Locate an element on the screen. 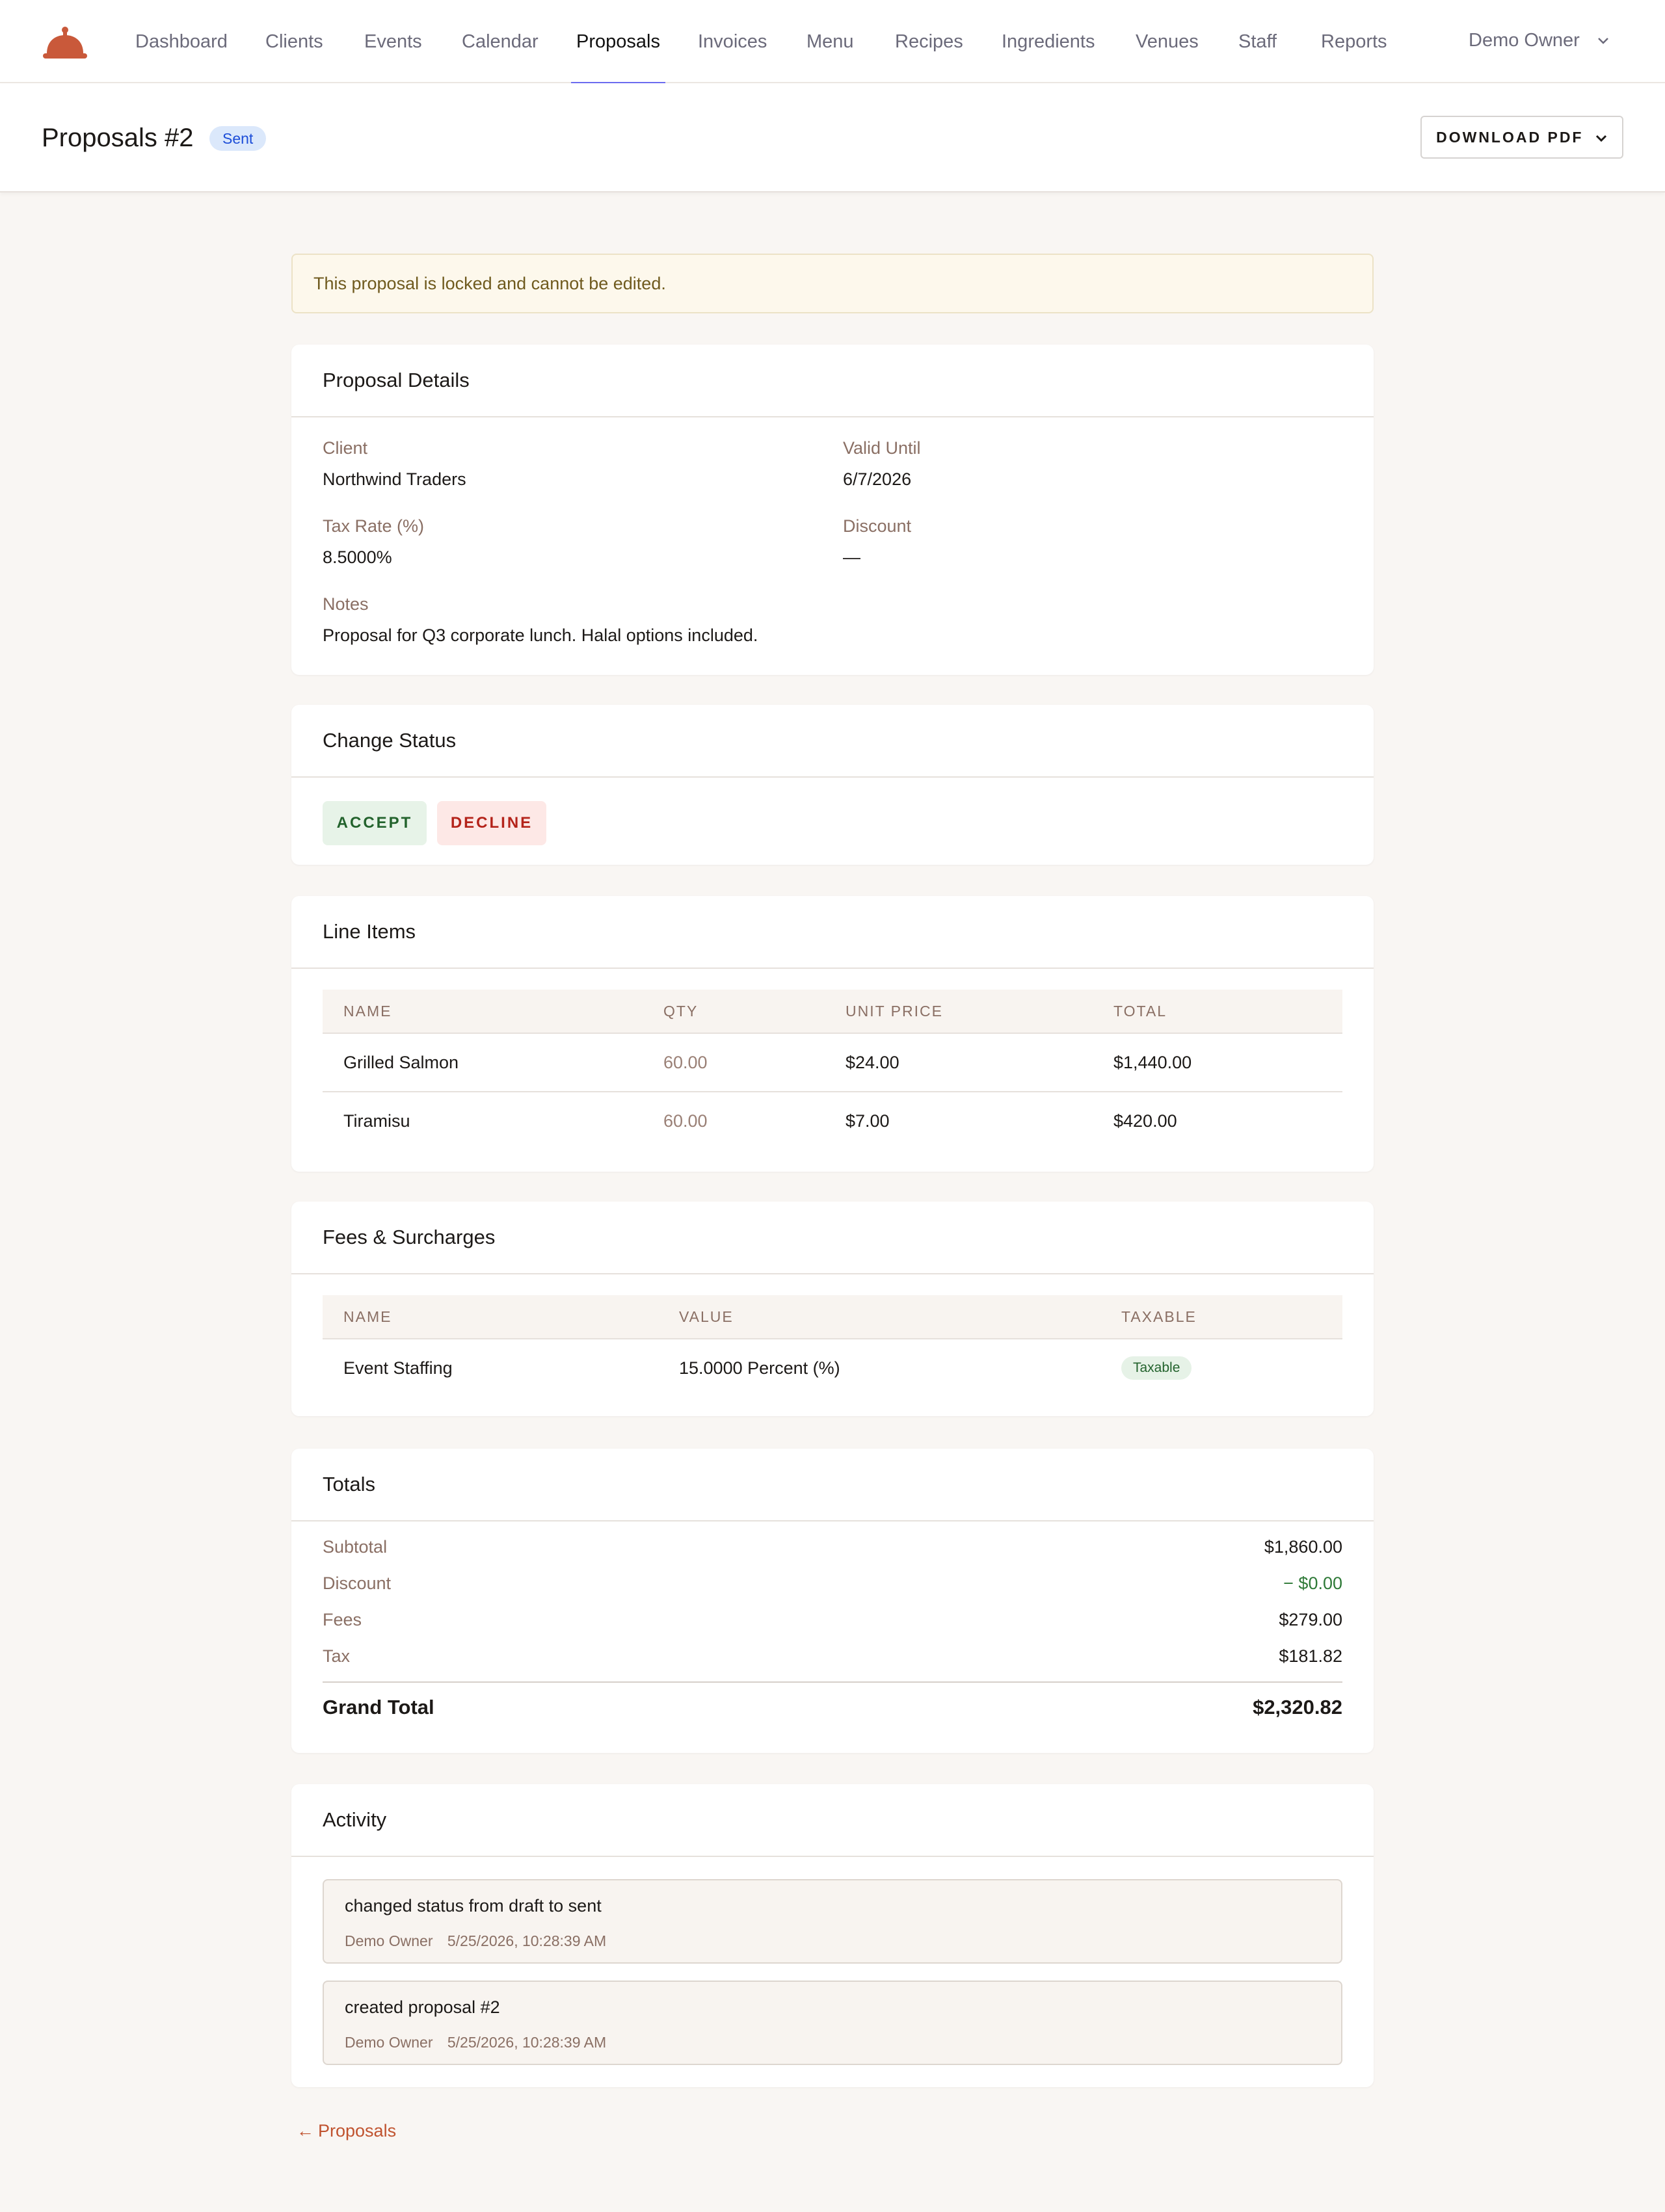  nav-events: Events is located at coordinates (393, 41).